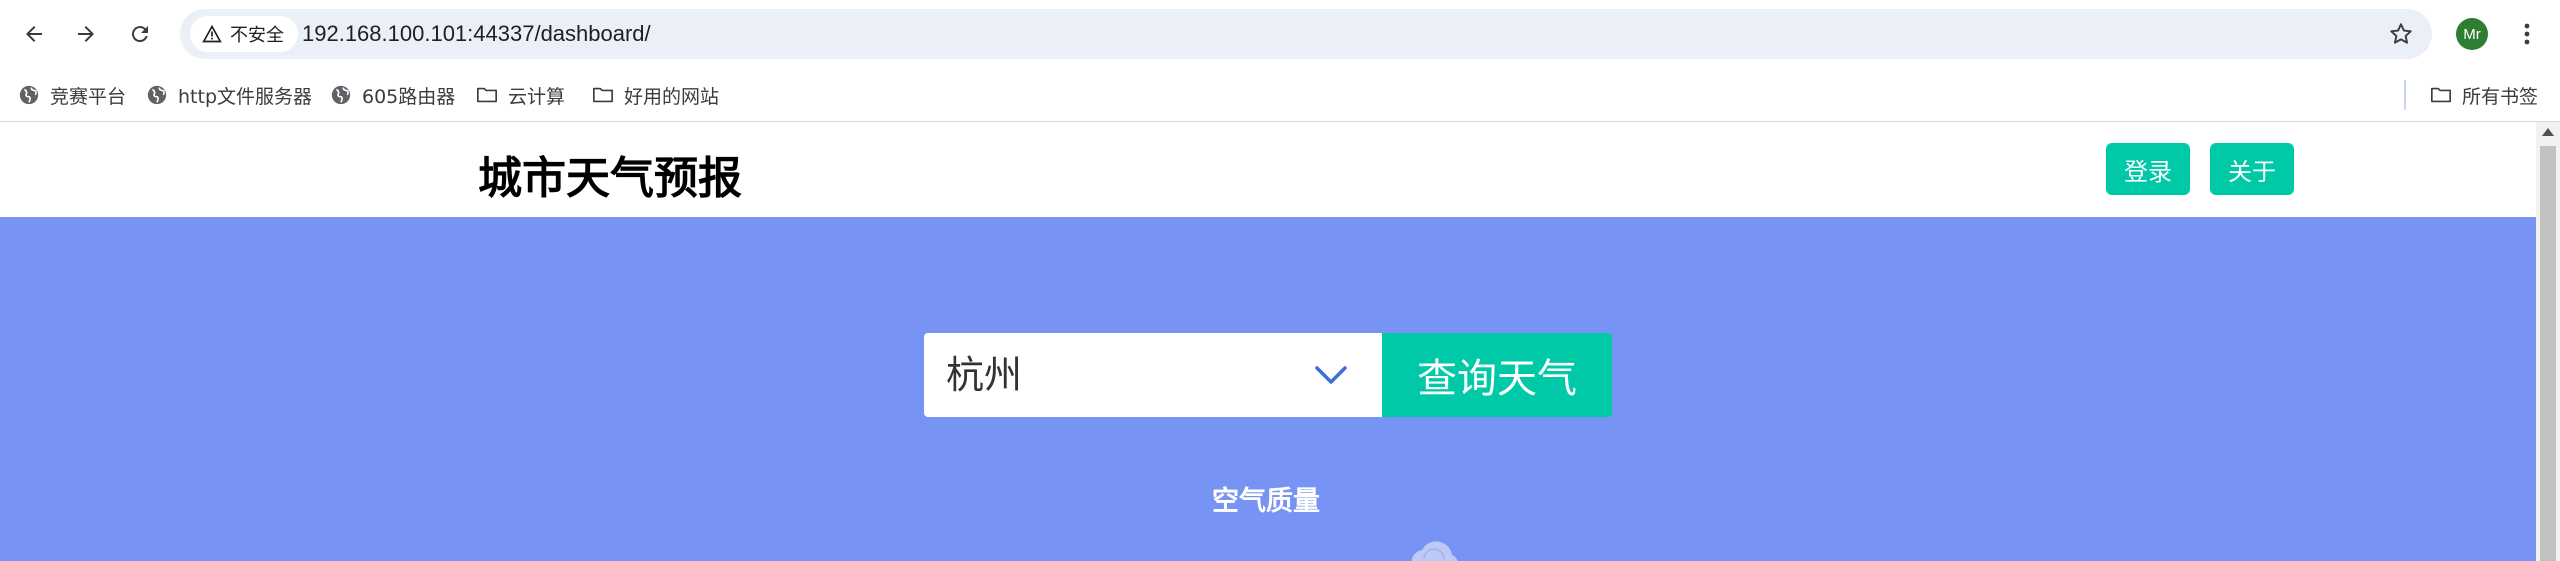 The width and height of the screenshot is (2560, 561). Describe the element at coordinates (2401, 34) in the screenshot. I see `star-icon` at that location.